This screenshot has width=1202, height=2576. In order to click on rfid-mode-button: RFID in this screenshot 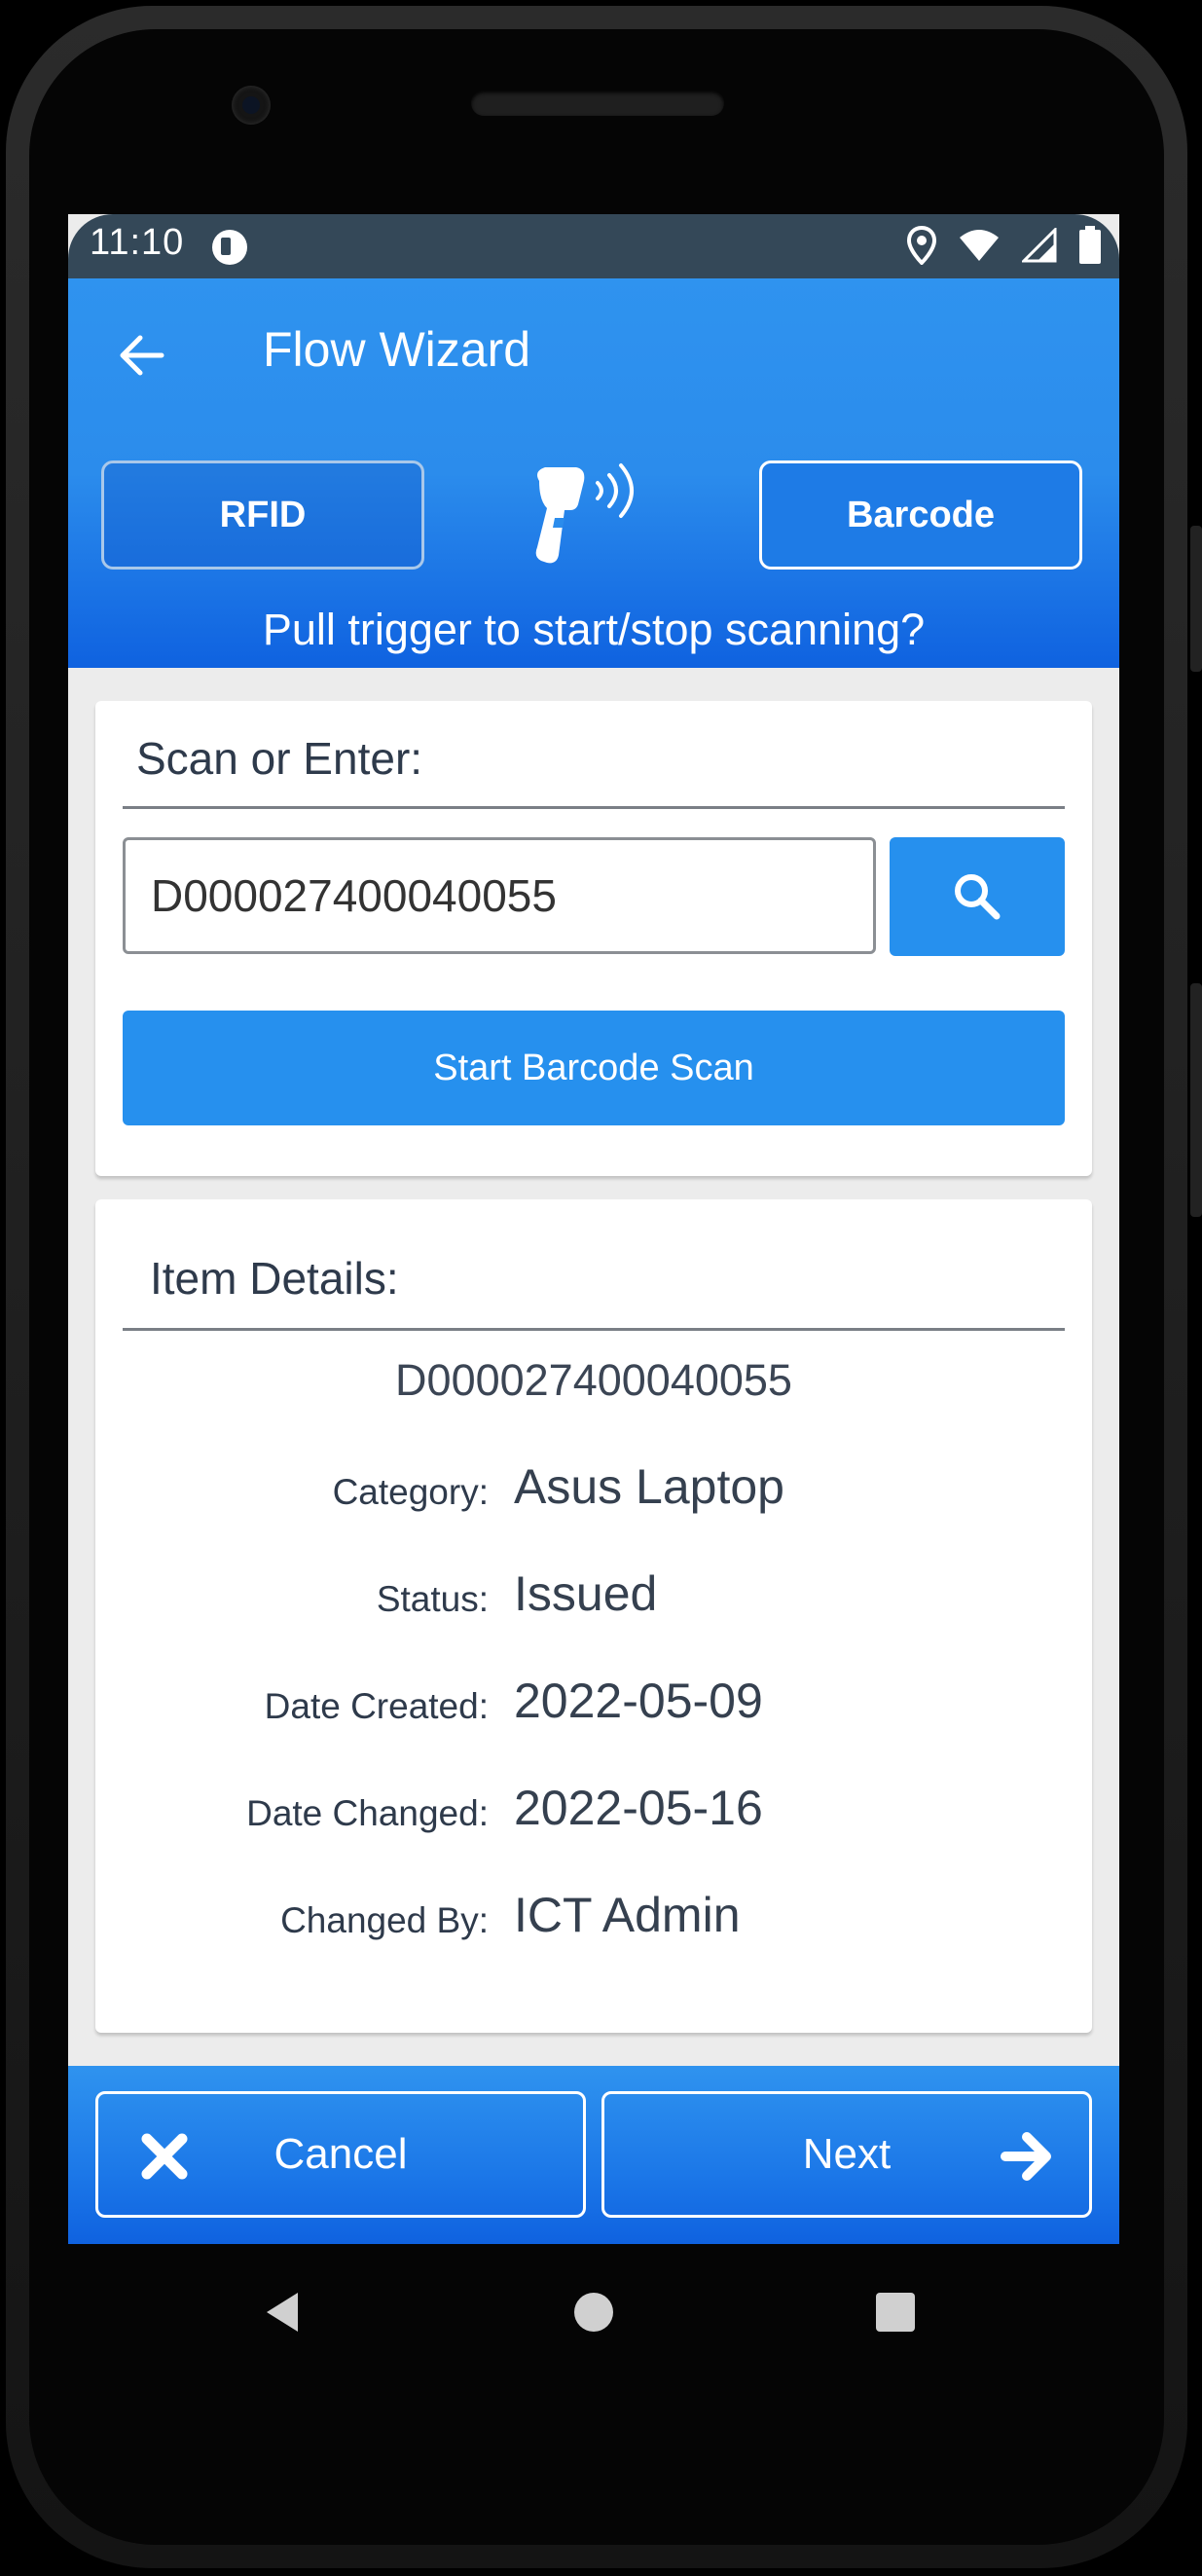, I will do `click(263, 515)`.